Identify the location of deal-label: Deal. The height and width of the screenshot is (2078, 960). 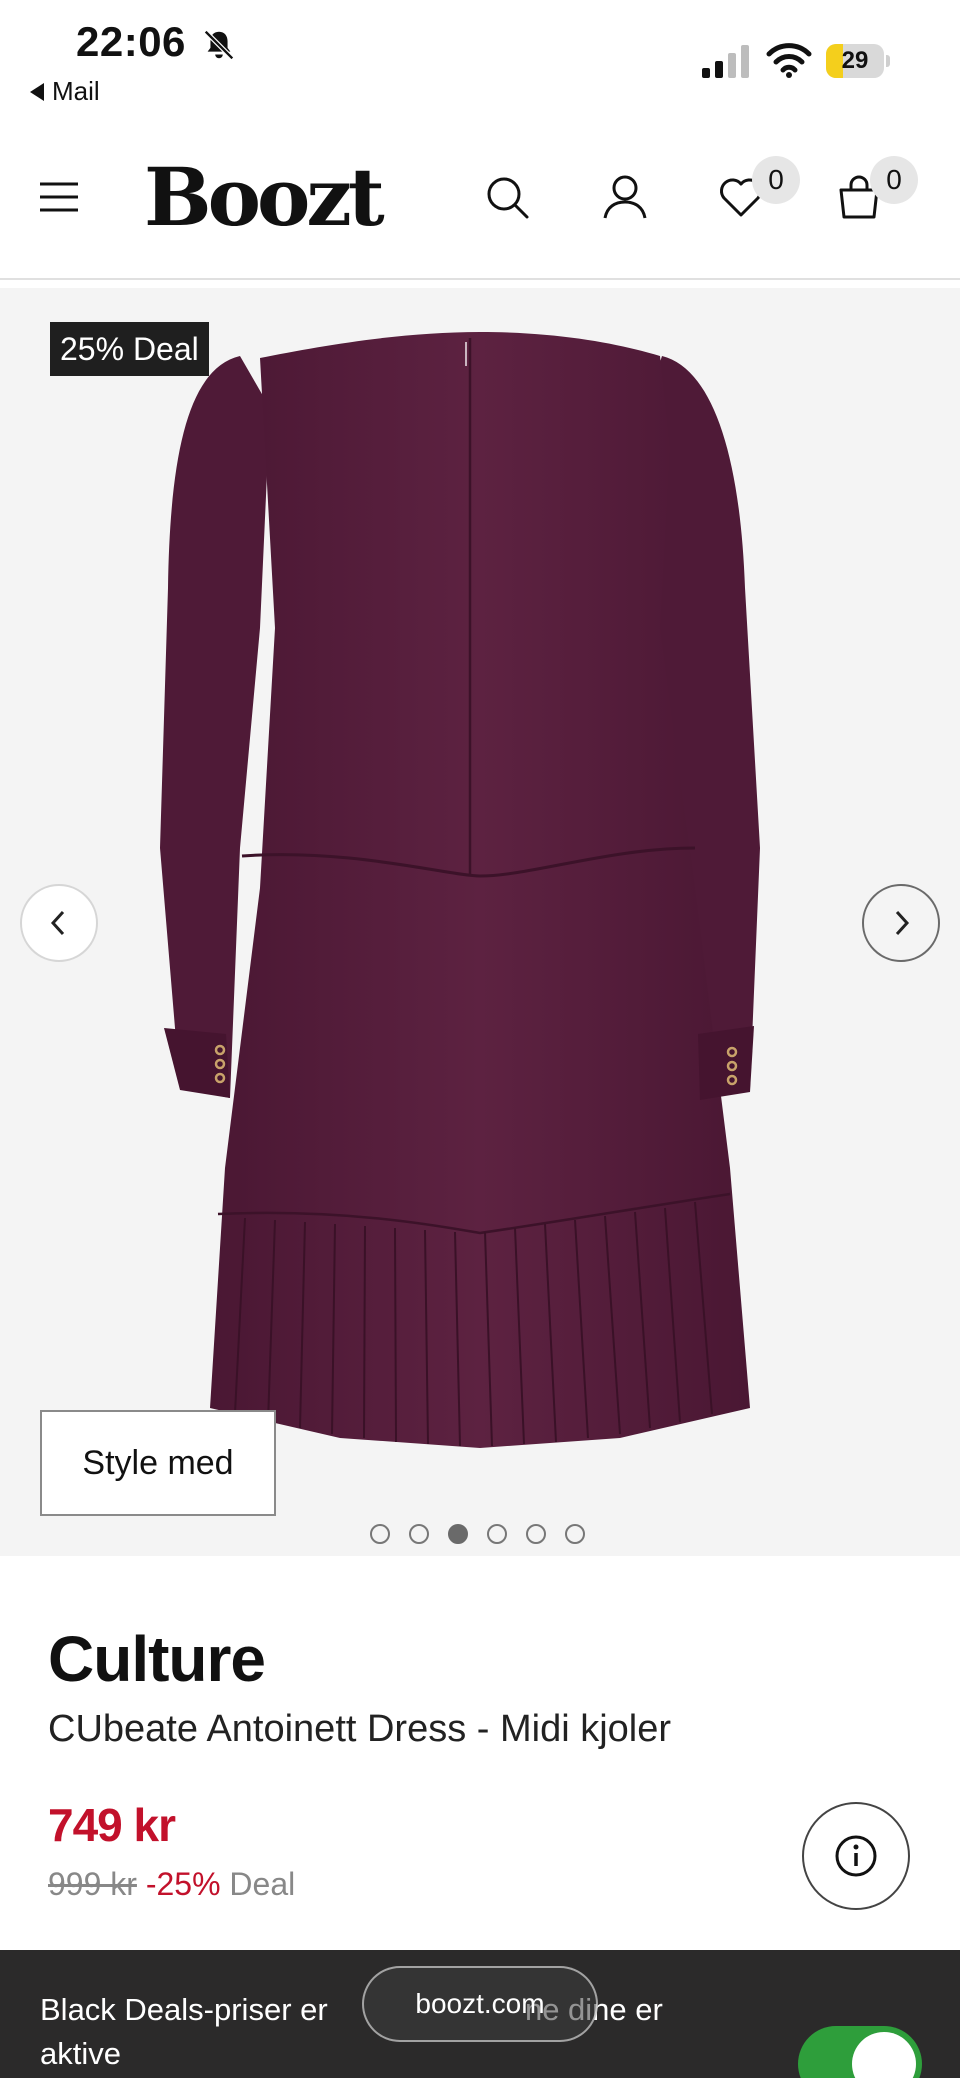
(262, 1884).